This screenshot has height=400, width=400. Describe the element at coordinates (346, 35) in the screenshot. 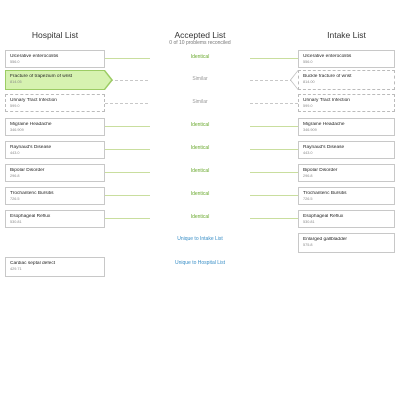

I see `intake-list-title: Intake List` at that location.